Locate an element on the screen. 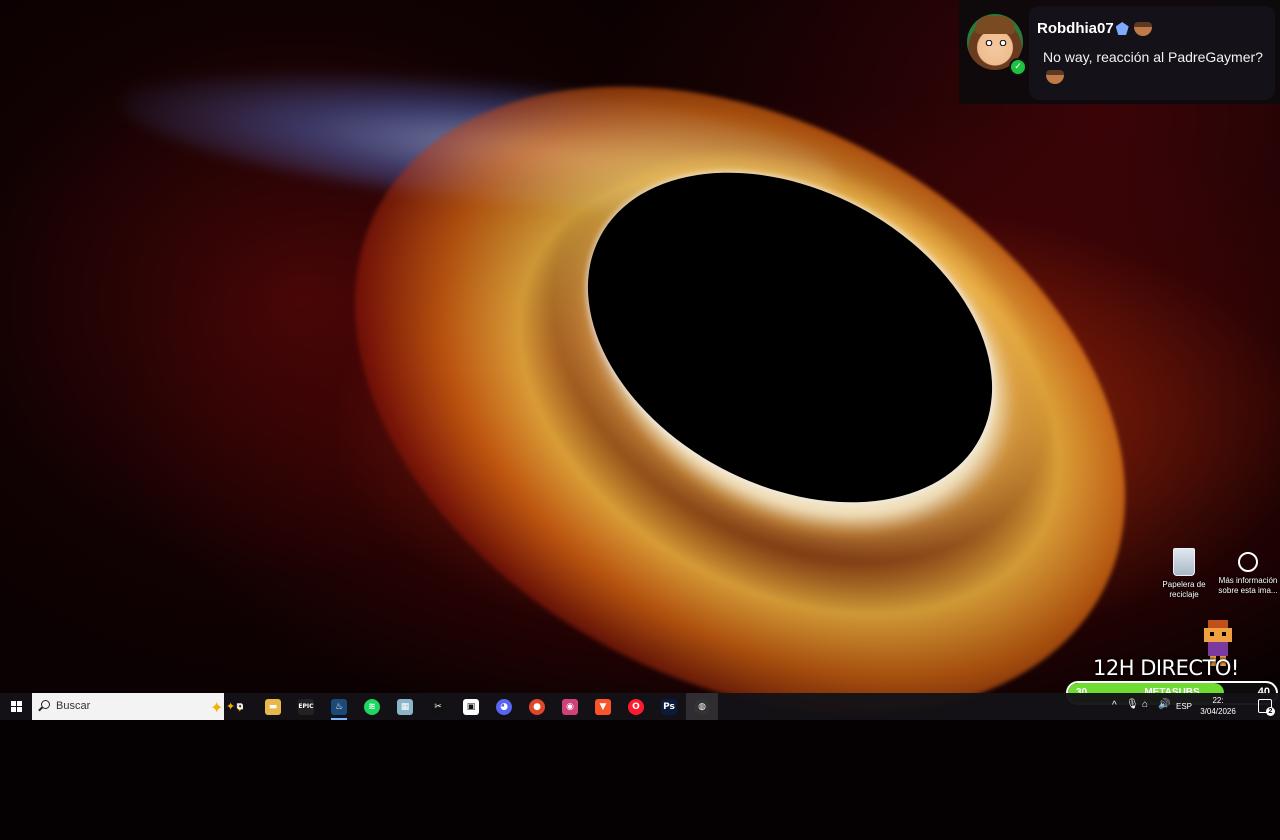 The image size is (1280, 840). brave-icon: ▼ is located at coordinates (603, 706).